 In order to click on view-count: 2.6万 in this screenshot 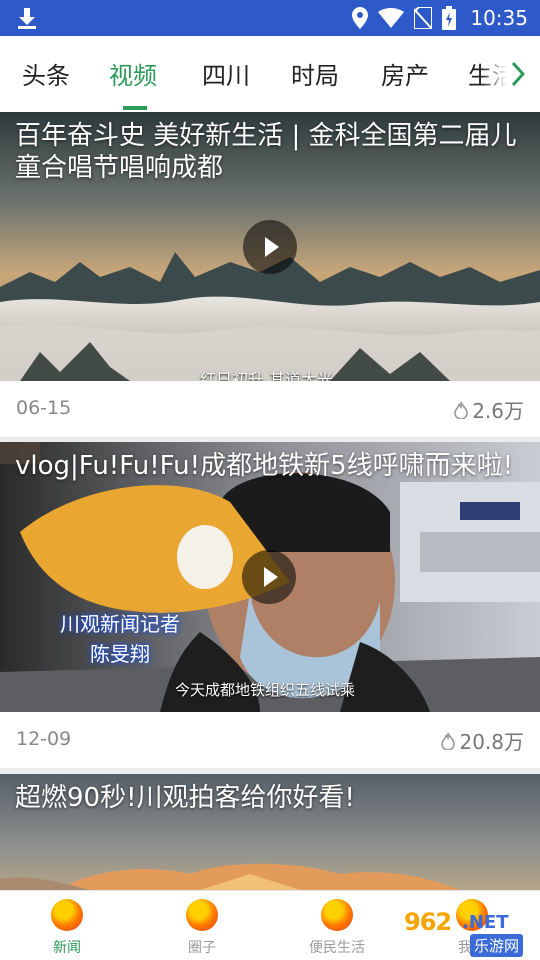, I will do `click(489, 409)`.